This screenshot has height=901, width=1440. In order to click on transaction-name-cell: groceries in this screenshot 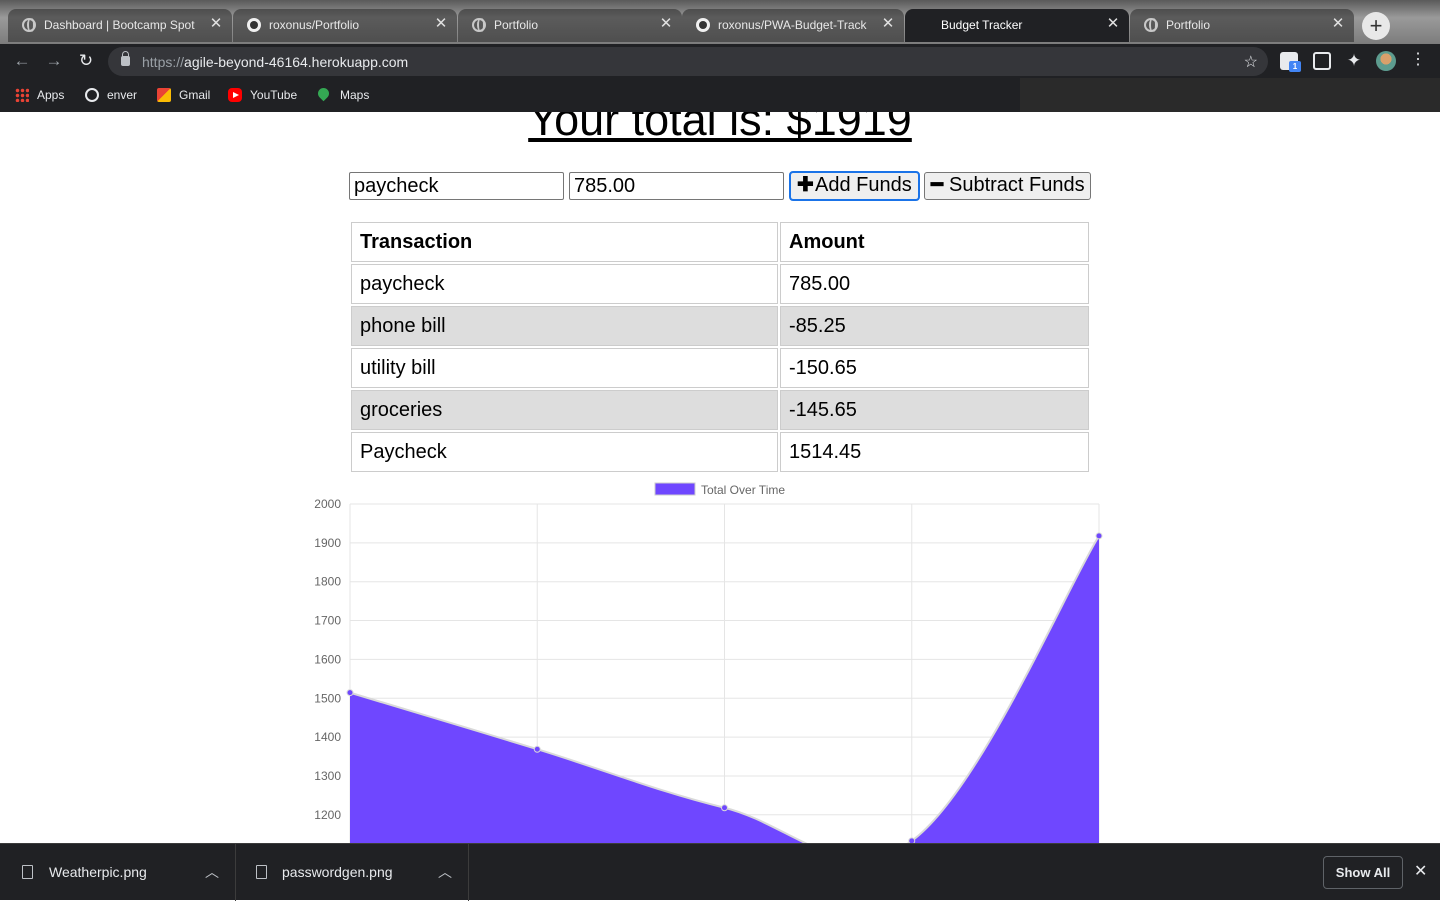, I will do `click(564, 410)`.